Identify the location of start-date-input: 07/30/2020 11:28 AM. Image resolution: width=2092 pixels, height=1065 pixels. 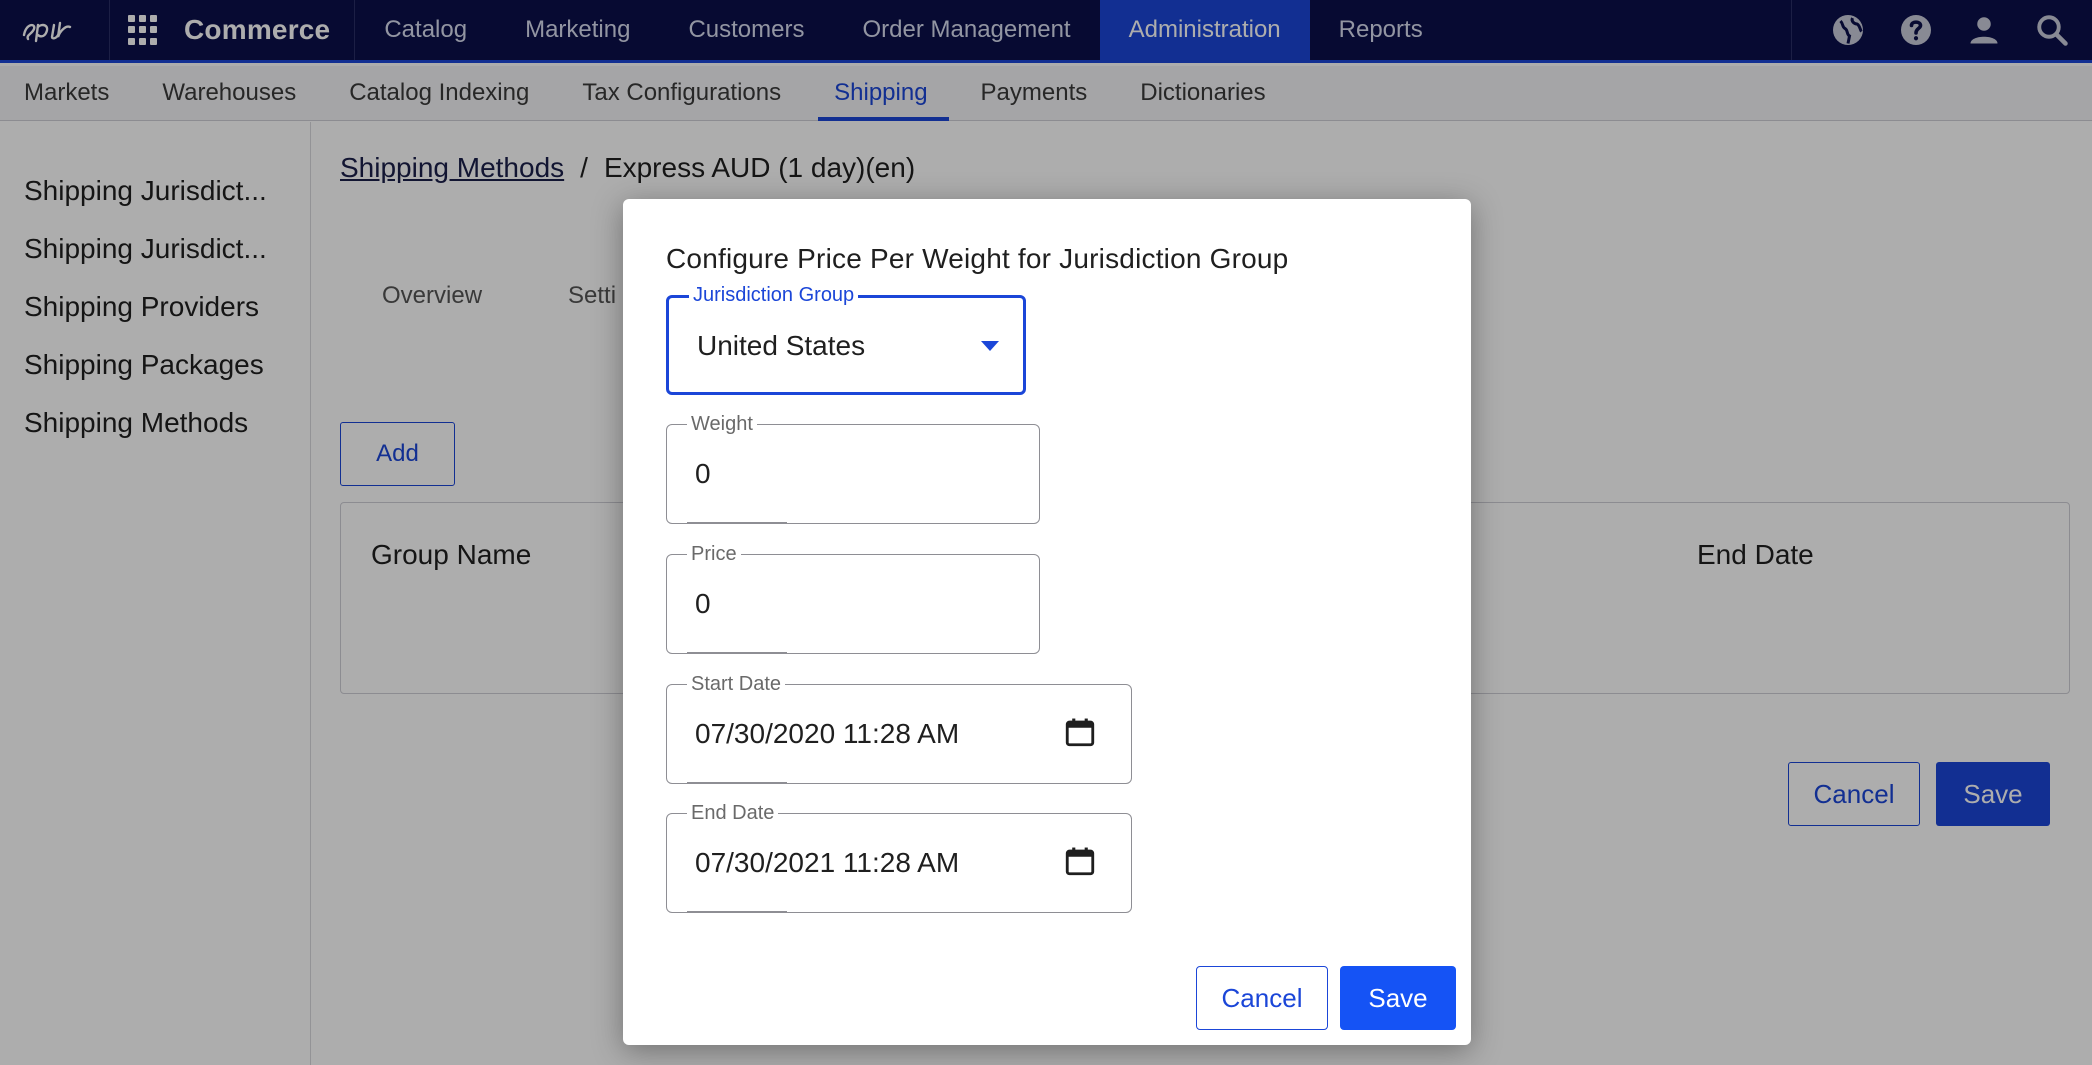
(827, 734).